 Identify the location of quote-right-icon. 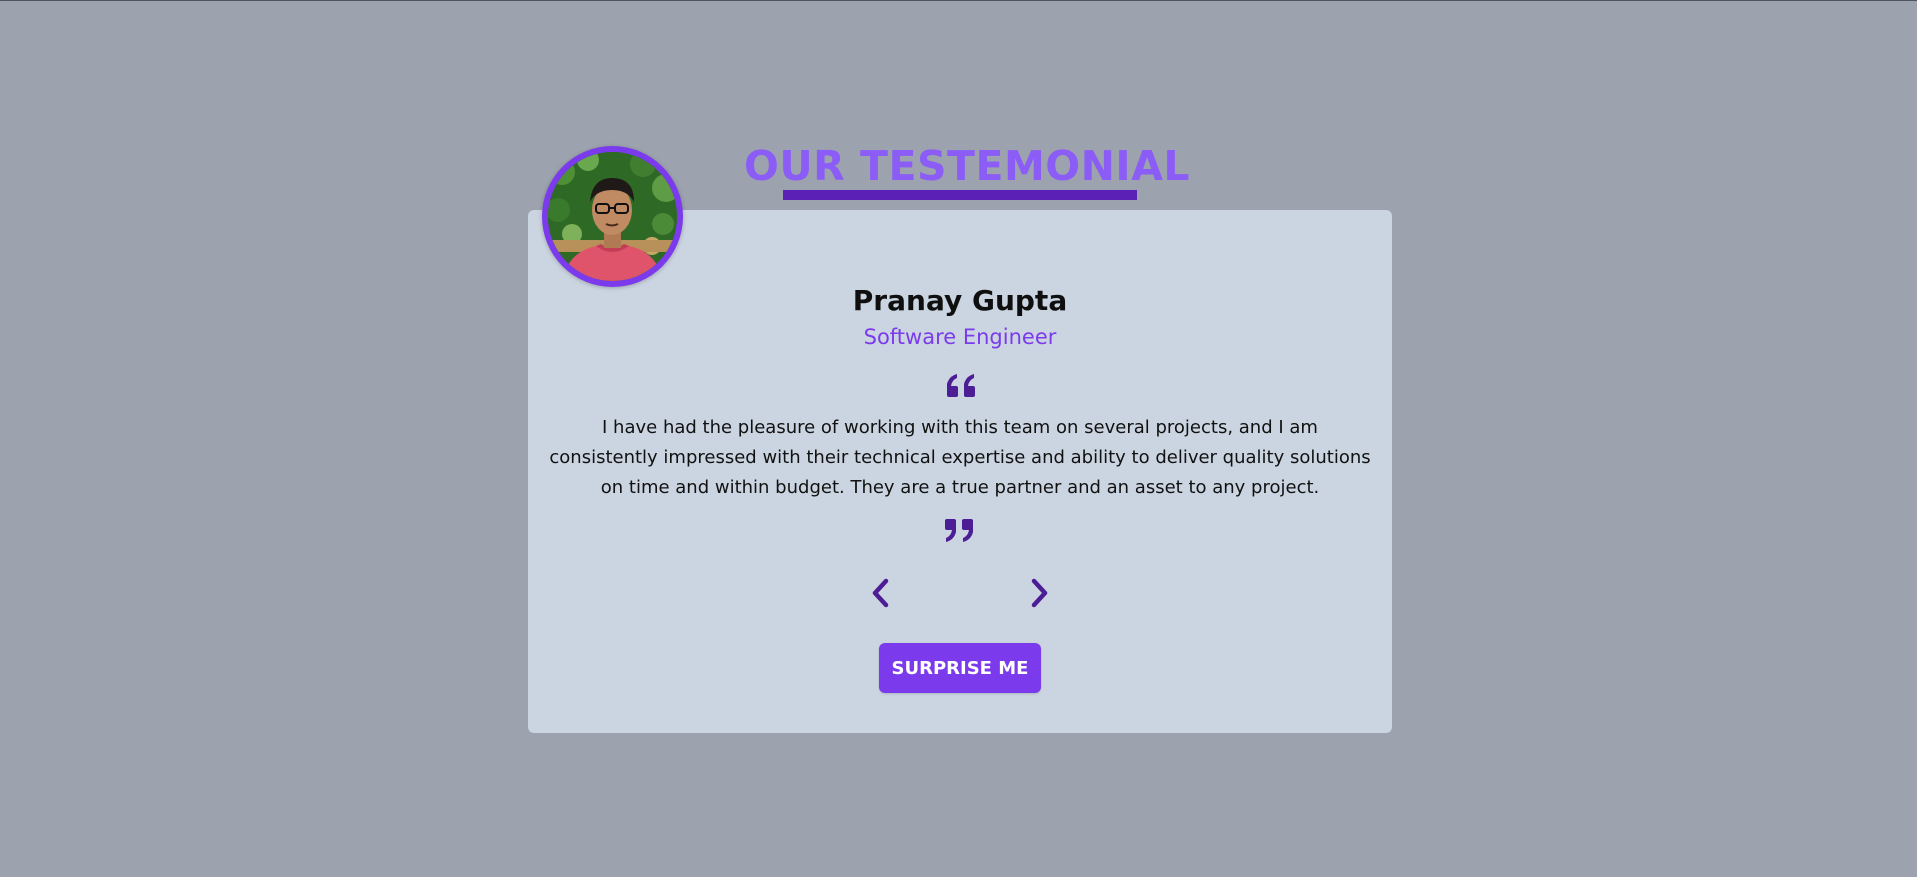
(960, 533).